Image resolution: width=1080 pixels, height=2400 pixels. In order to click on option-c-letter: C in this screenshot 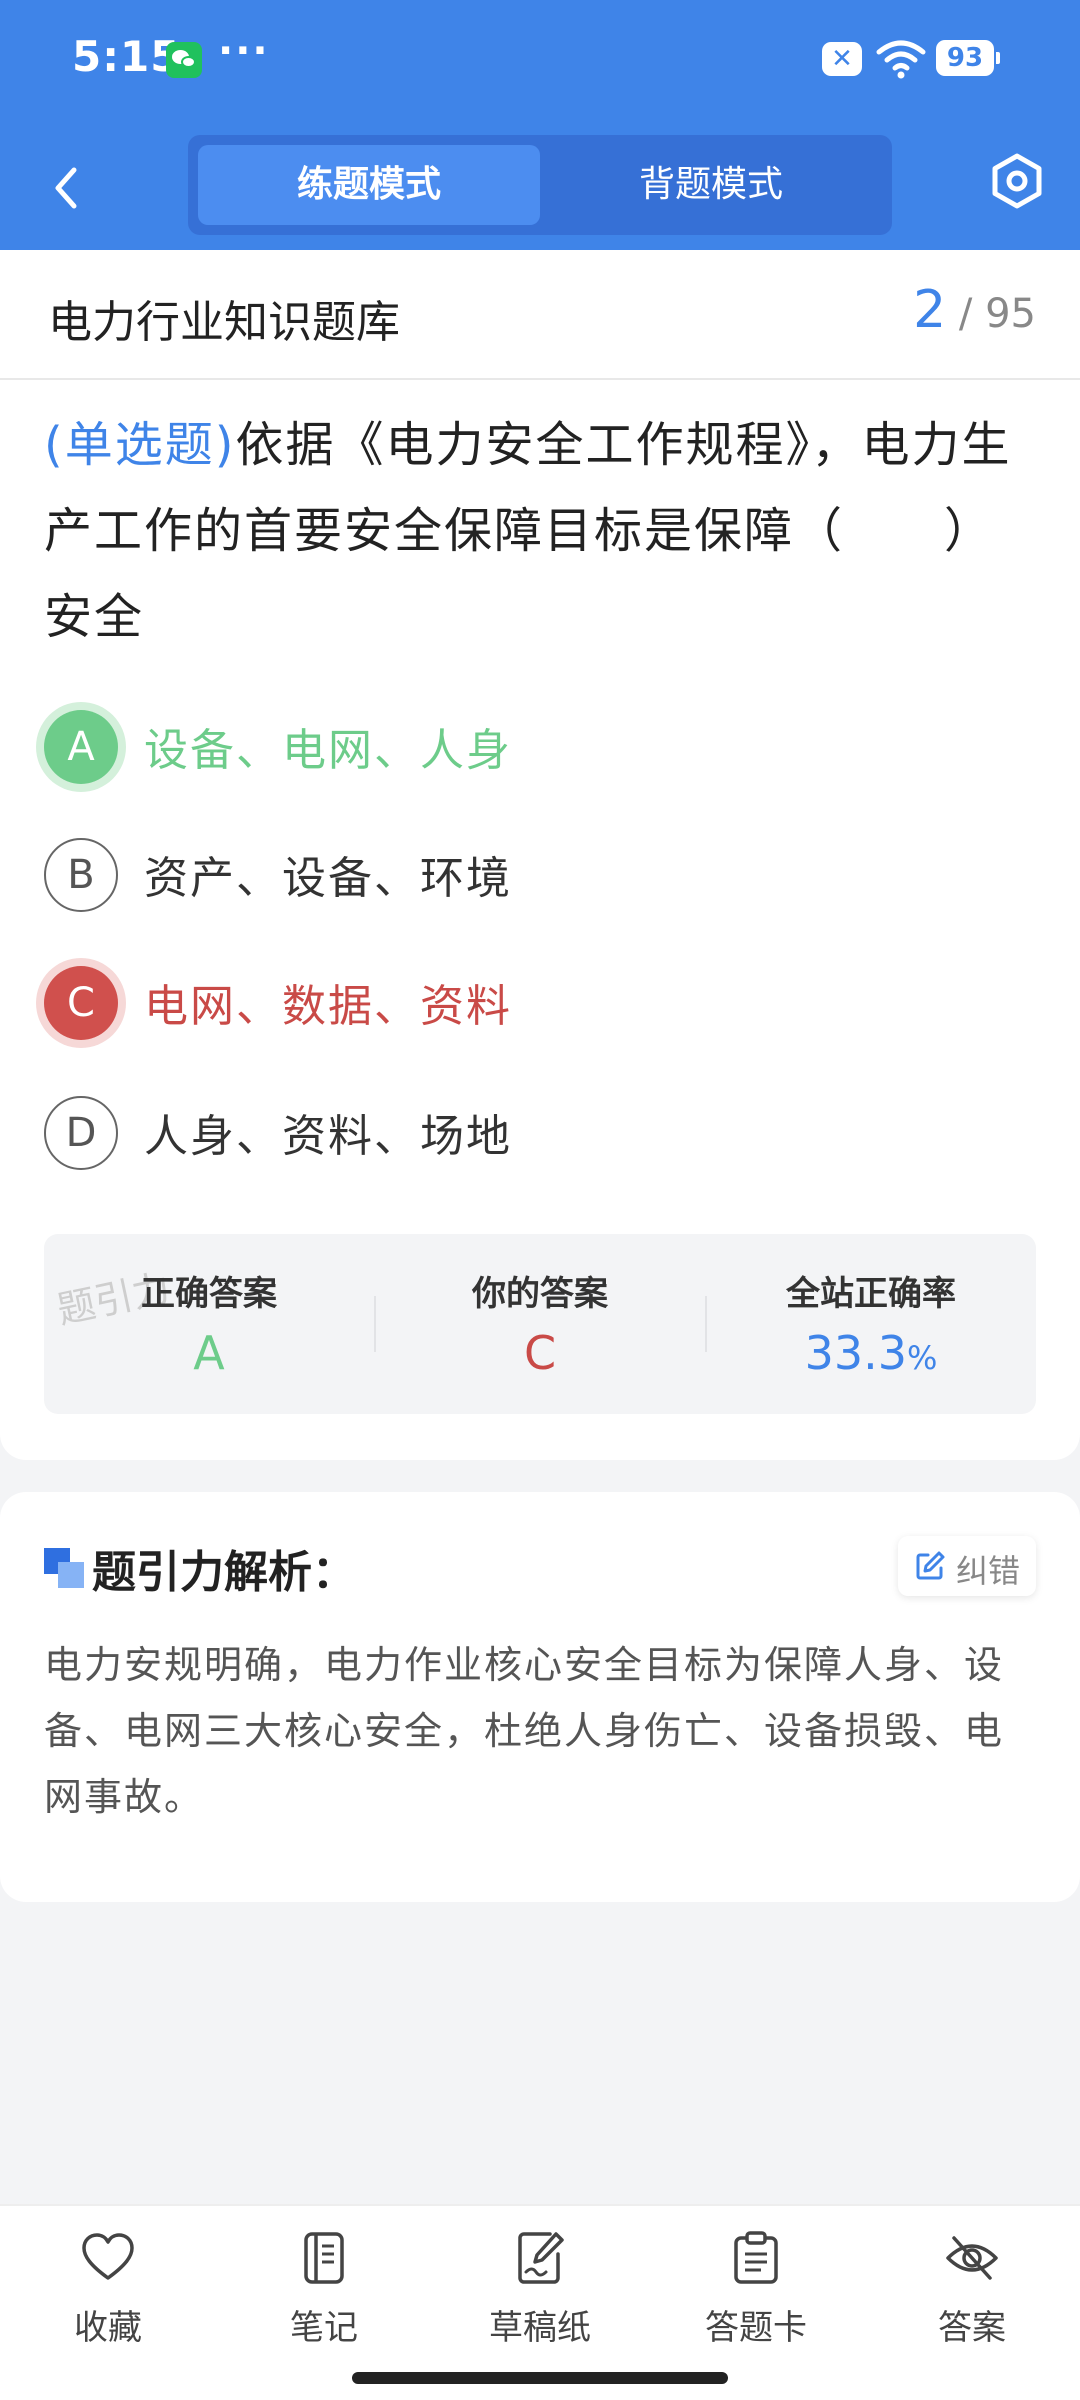, I will do `click(81, 1003)`.